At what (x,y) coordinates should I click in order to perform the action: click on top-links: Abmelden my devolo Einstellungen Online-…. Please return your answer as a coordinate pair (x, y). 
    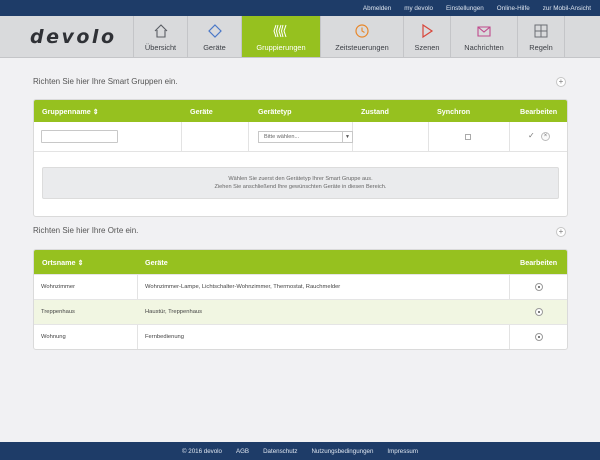
    Looking at the image, I should click on (481, 8).